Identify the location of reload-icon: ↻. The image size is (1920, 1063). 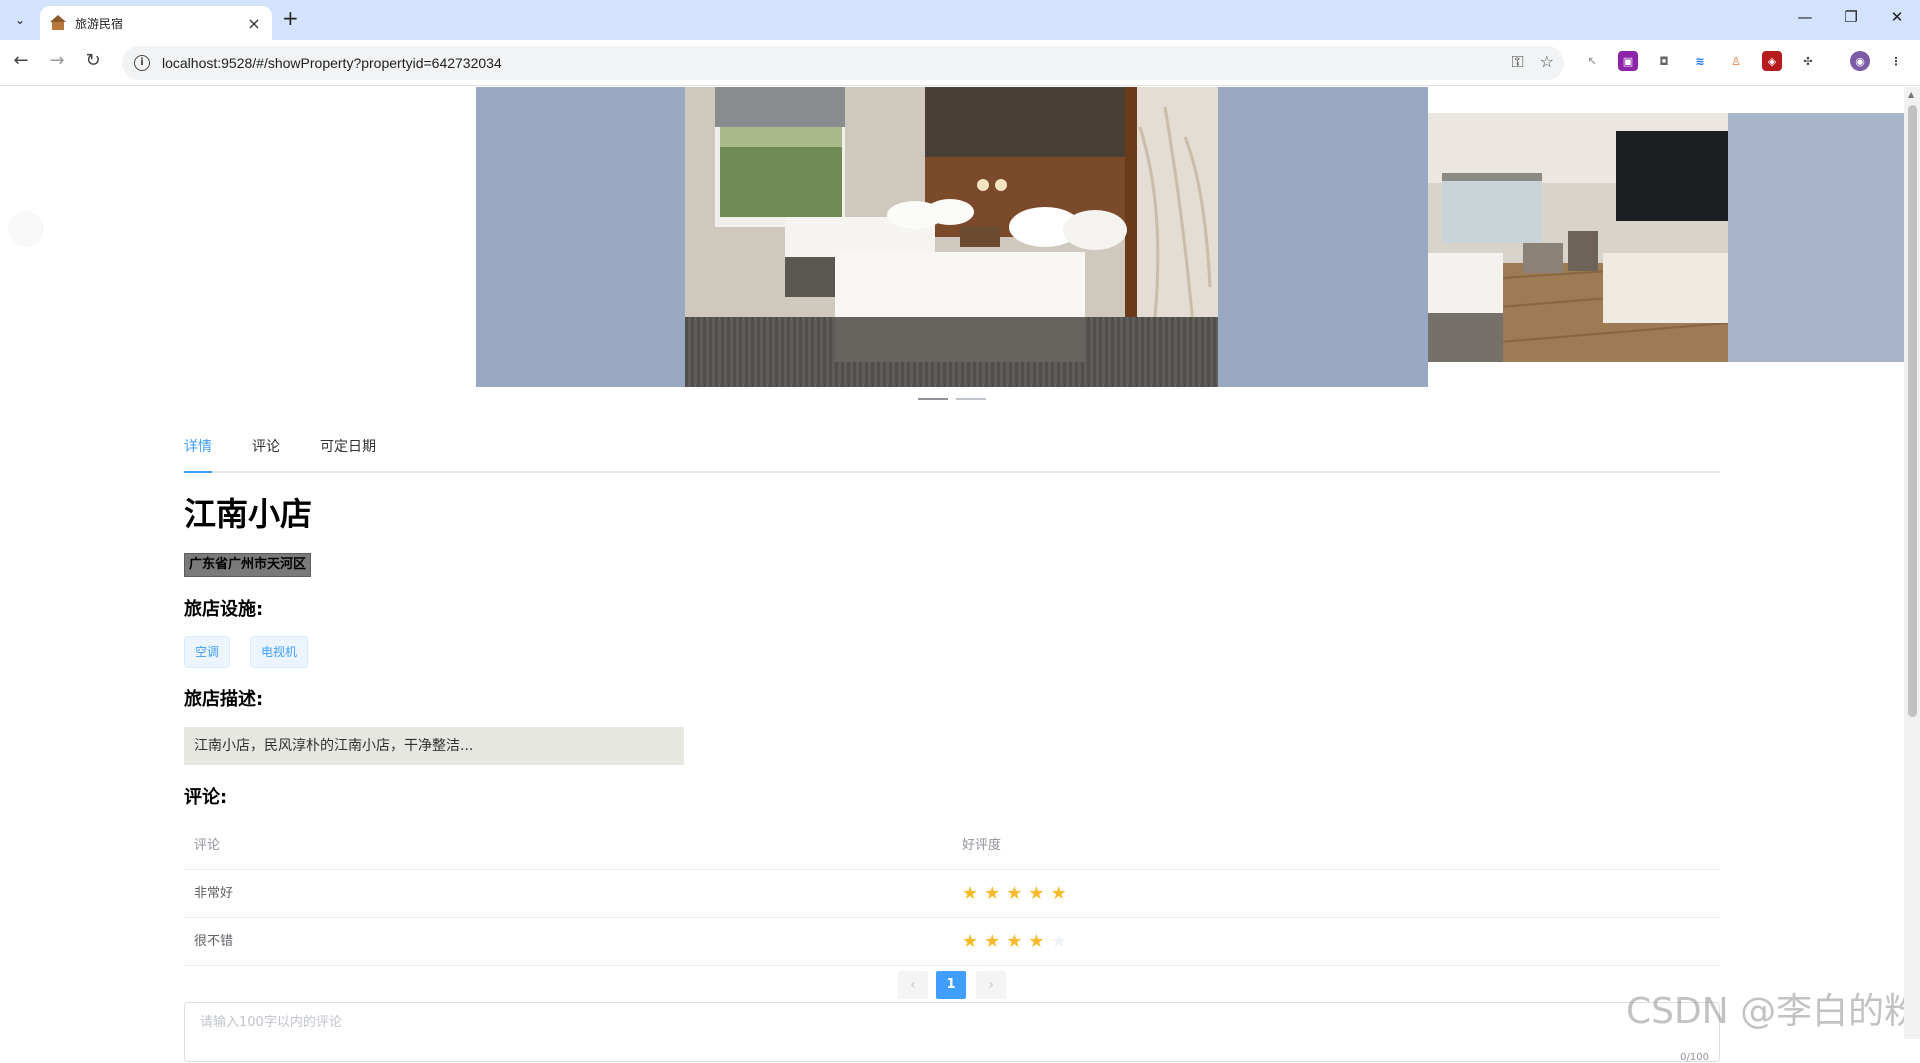
(93, 60).